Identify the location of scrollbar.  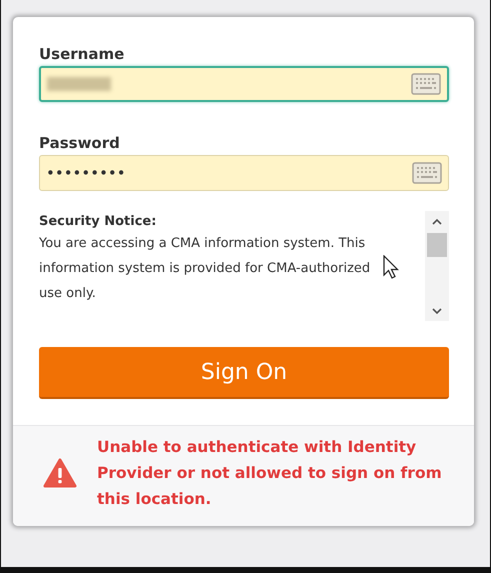
(437, 266).